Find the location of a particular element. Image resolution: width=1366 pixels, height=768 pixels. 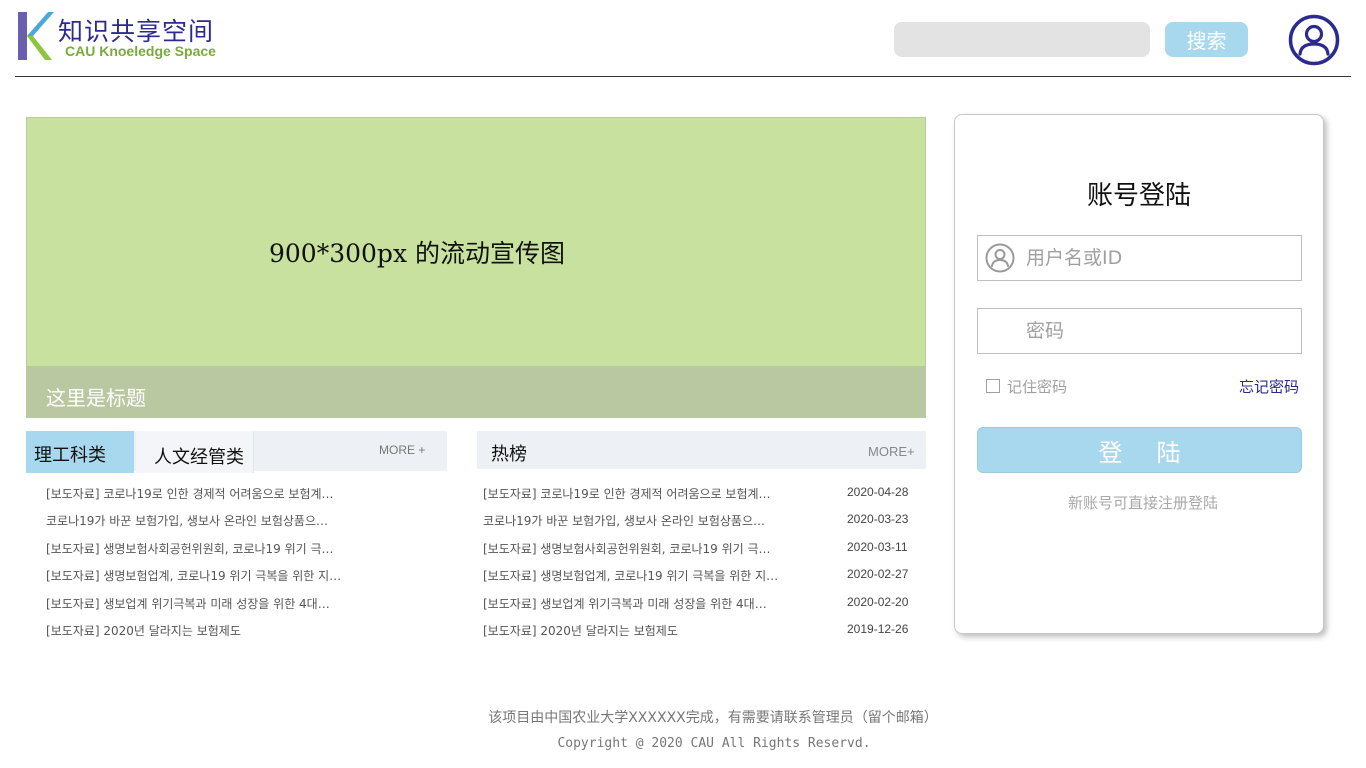

list-item-date: 2020-04-28 is located at coordinates (878, 492).